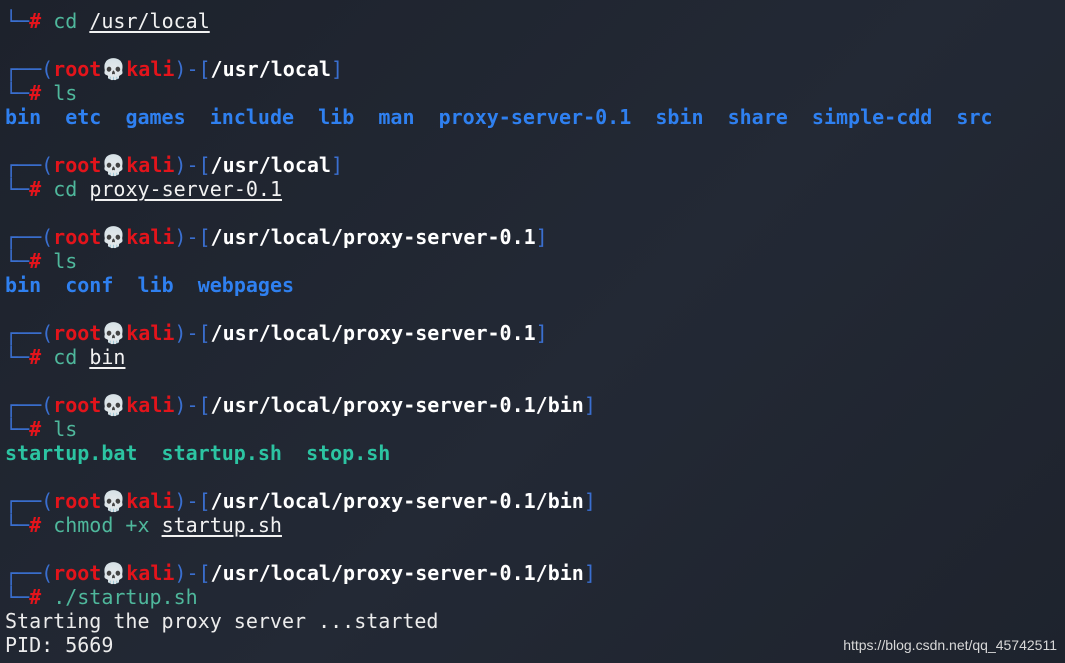 This screenshot has height=663, width=1065. I want to click on directory-entry: include, so click(252, 117).